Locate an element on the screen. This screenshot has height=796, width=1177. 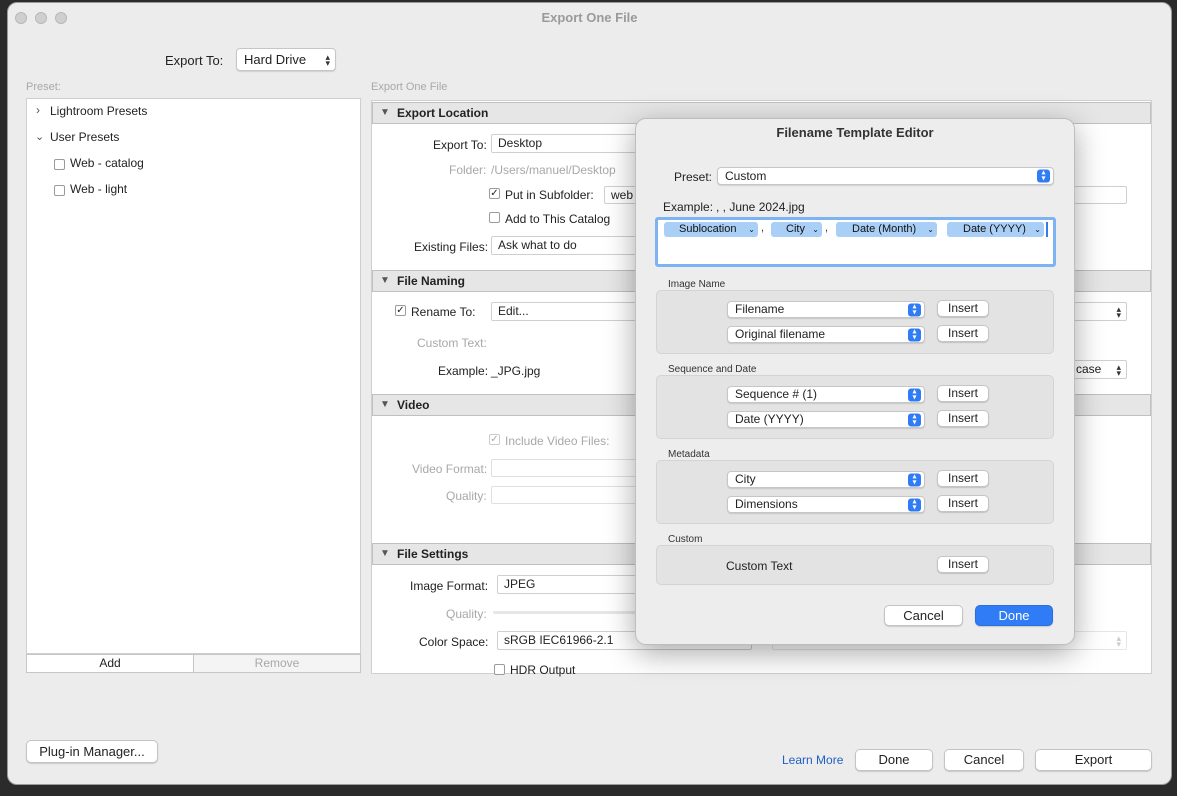
include-video-checkbox: ✓ is located at coordinates (494, 439).